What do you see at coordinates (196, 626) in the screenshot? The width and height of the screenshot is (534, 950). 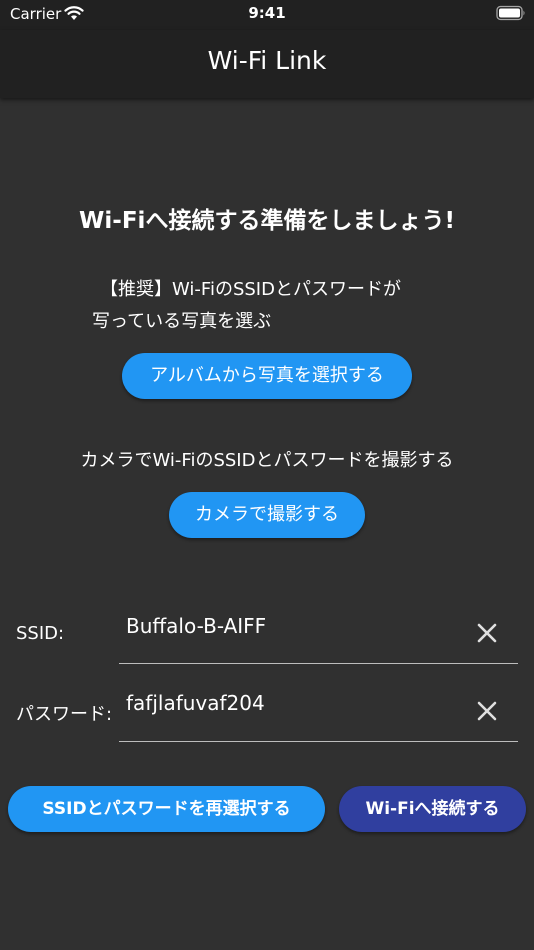 I see `ssid-input: Buffalo-B-AIFF` at bounding box center [196, 626].